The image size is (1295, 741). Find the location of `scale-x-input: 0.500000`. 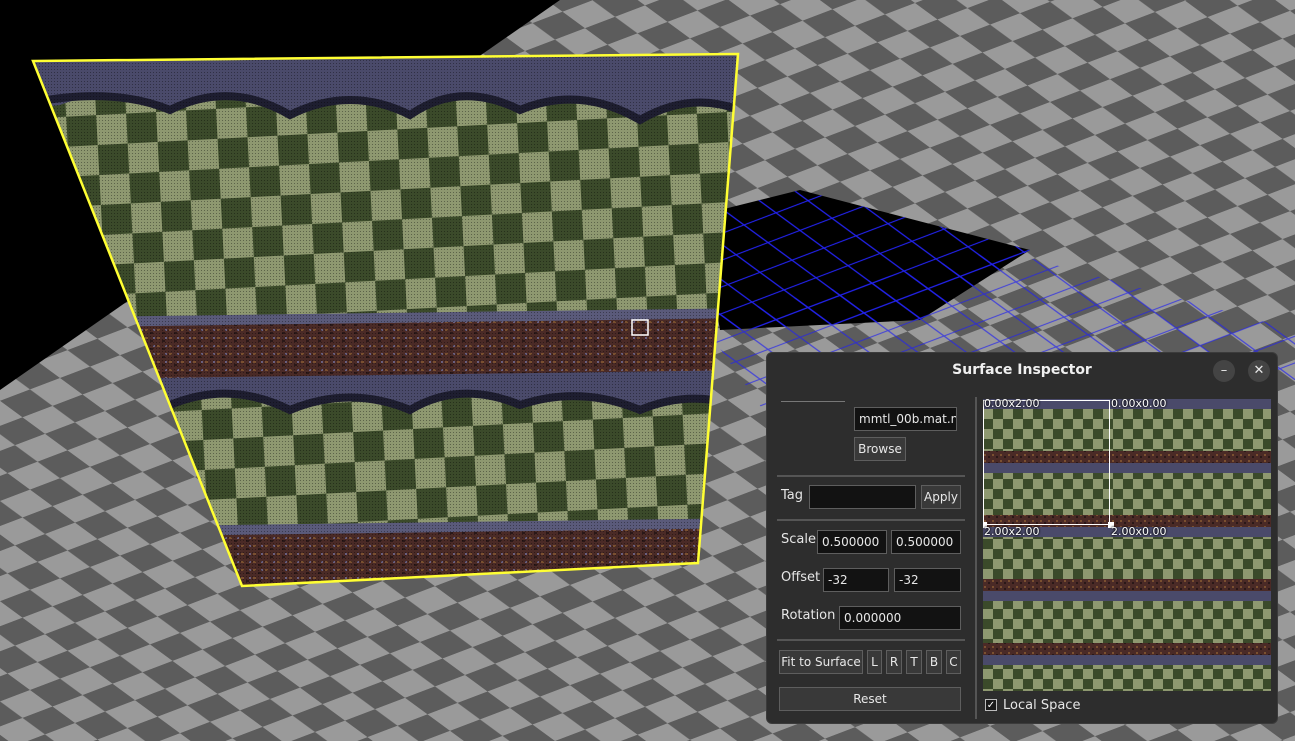

scale-x-input: 0.500000 is located at coordinates (852, 542).